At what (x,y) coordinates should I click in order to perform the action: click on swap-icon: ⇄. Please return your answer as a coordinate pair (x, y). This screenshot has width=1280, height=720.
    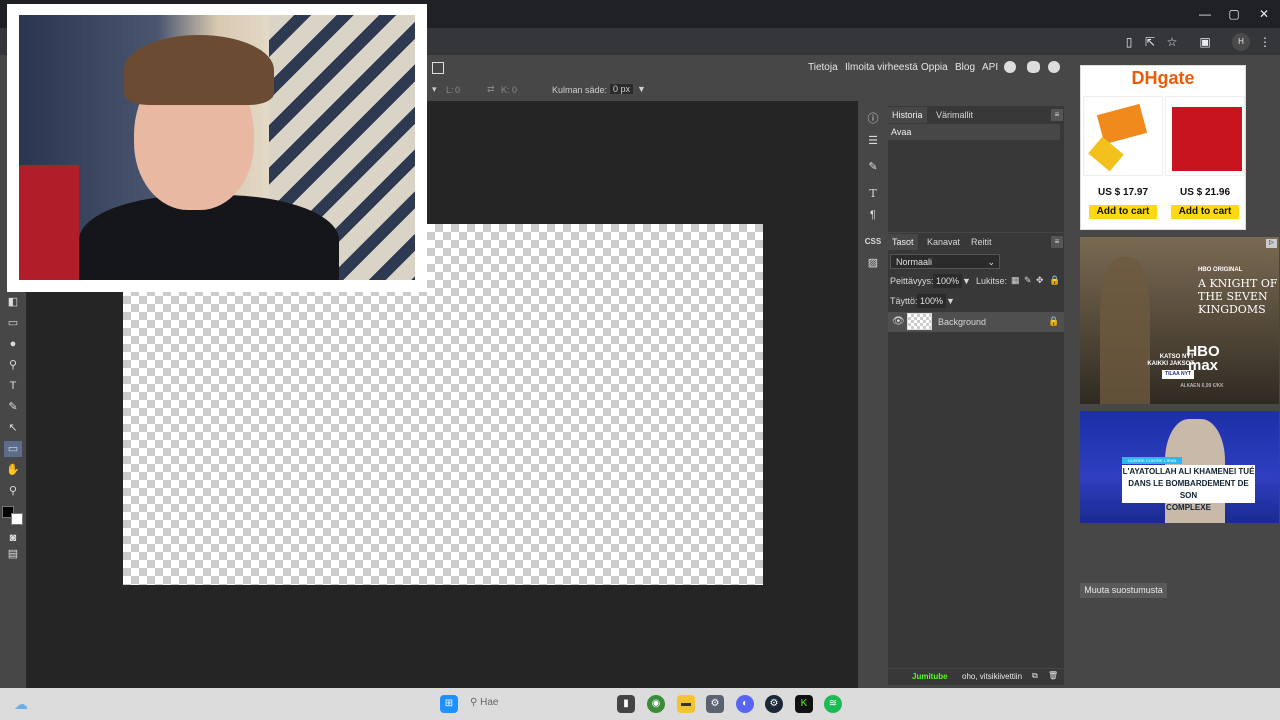
    Looking at the image, I should click on (491, 89).